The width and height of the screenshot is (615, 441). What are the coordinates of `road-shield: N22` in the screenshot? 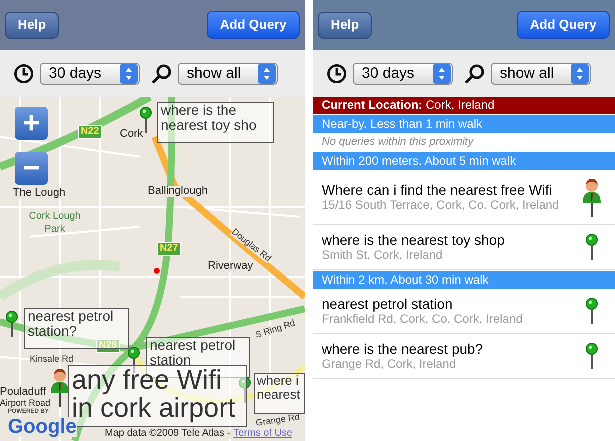 It's located at (90, 132).